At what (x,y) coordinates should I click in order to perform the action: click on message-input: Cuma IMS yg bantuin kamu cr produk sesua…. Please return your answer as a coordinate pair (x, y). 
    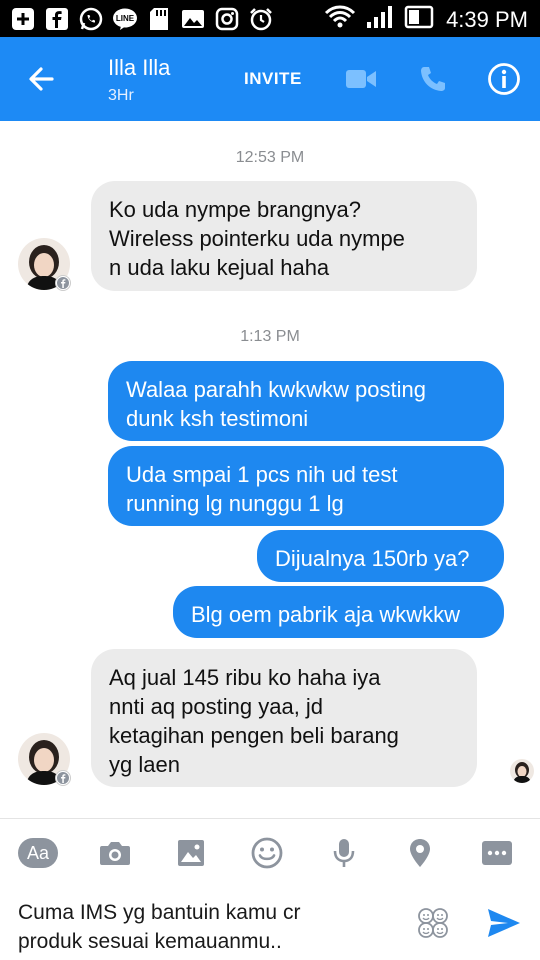
    Looking at the image, I should click on (208, 927).